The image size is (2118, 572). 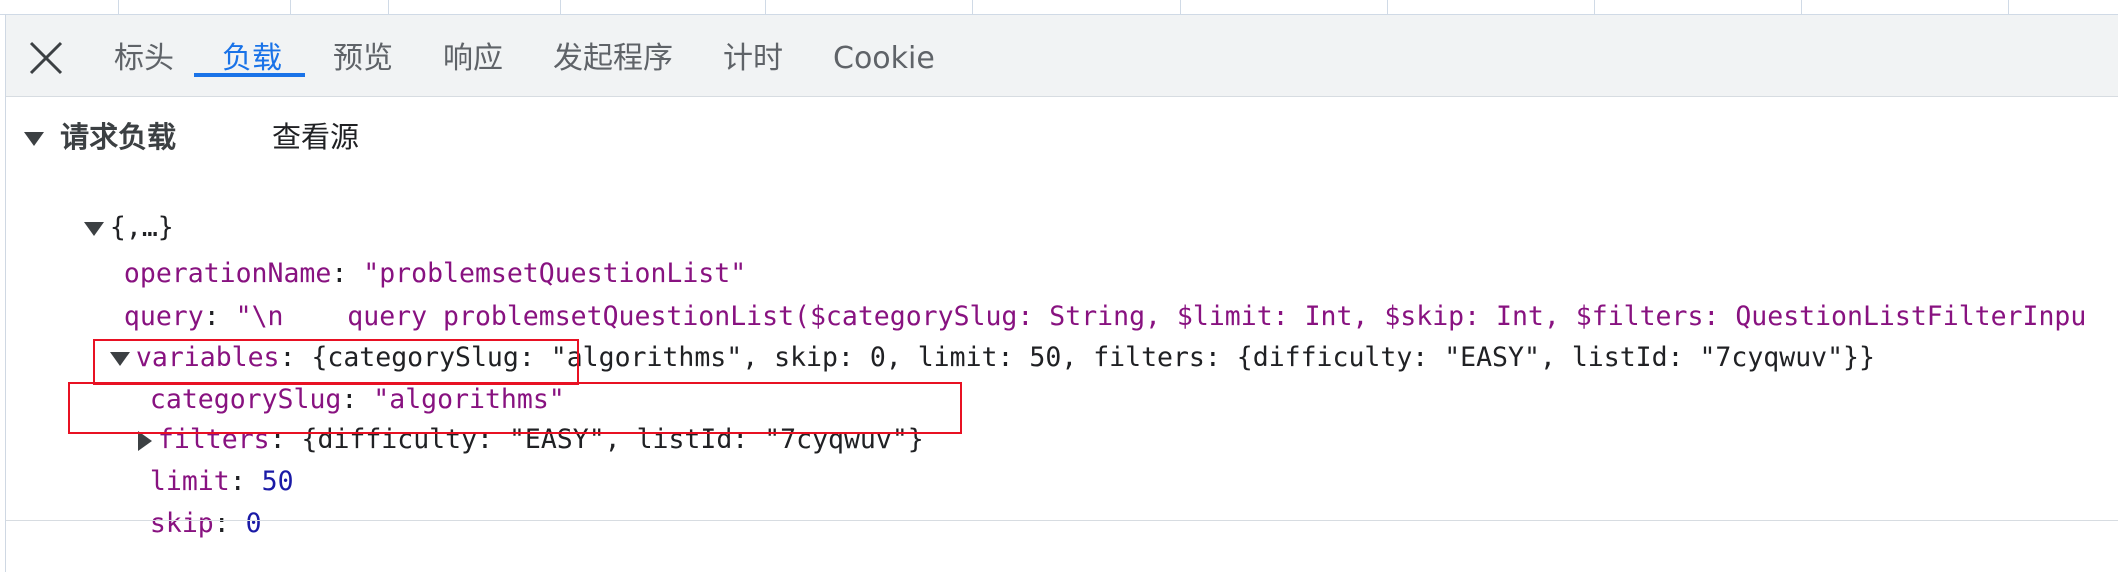 I want to click on triangle-down-icon, so click(x=34, y=139).